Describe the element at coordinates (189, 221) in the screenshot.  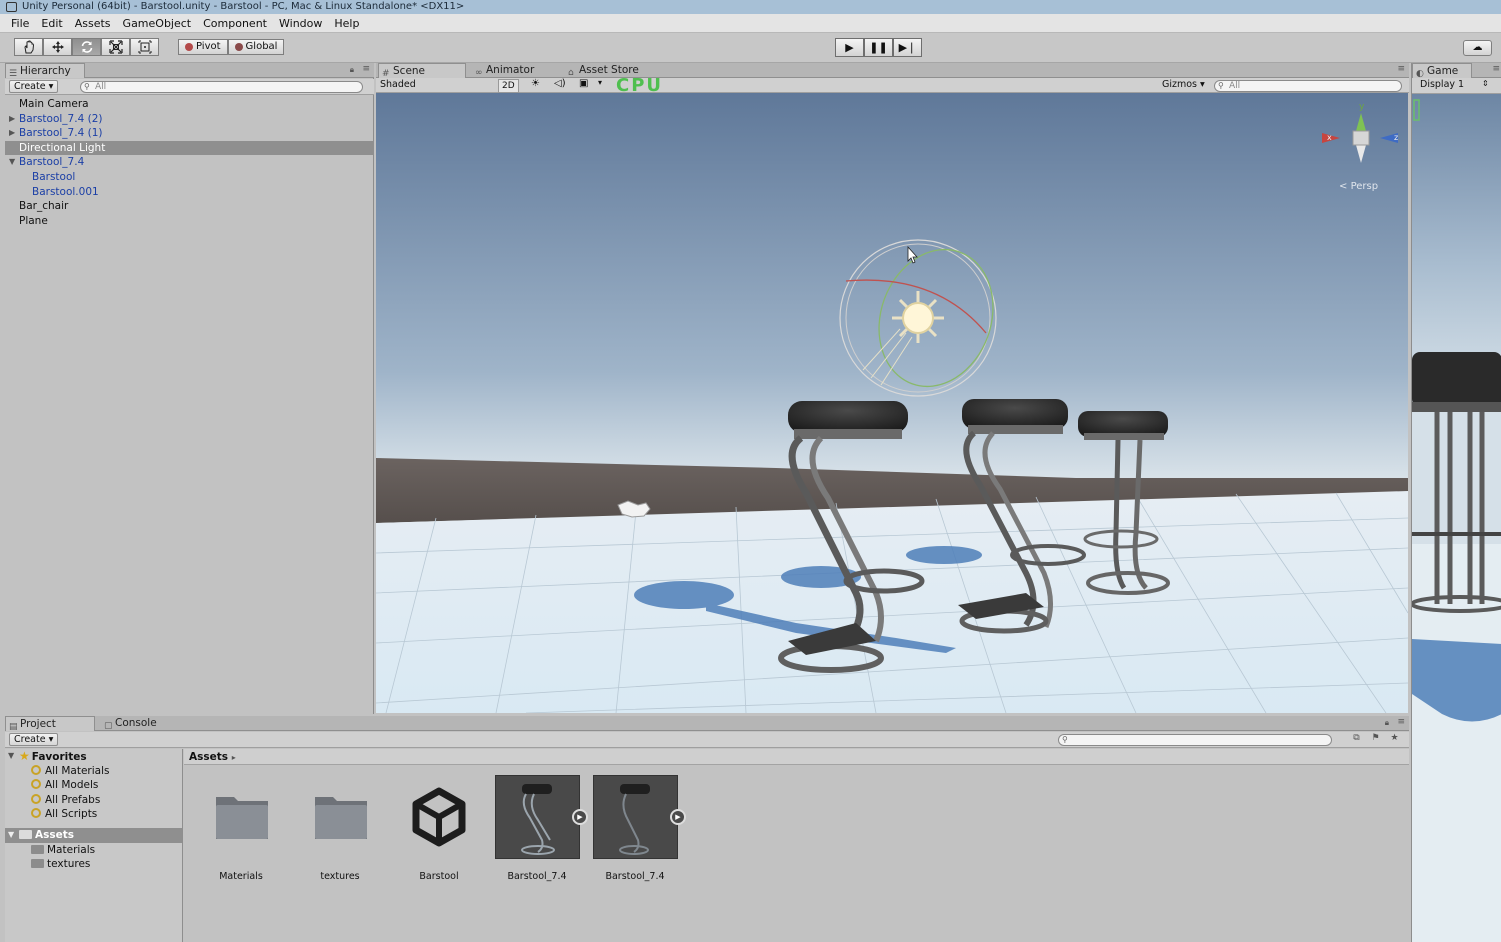
I see `hierarchy-item: Plane` at that location.